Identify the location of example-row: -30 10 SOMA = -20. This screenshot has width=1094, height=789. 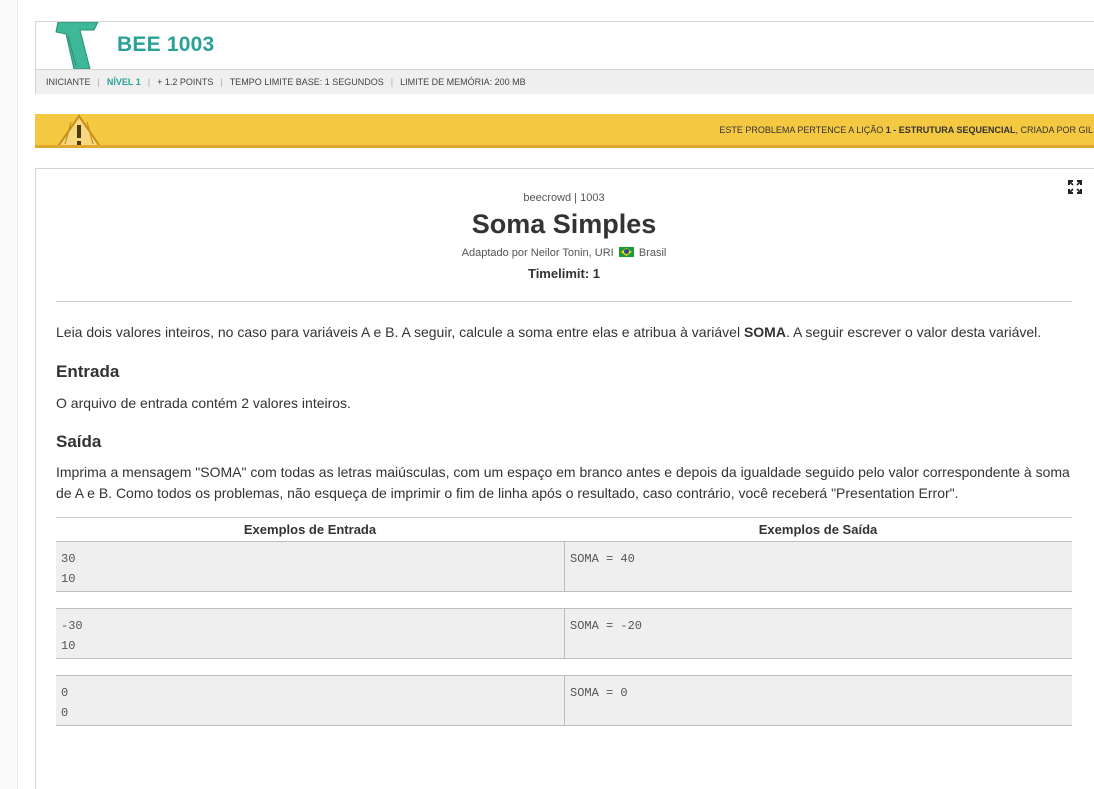
(564, 633).